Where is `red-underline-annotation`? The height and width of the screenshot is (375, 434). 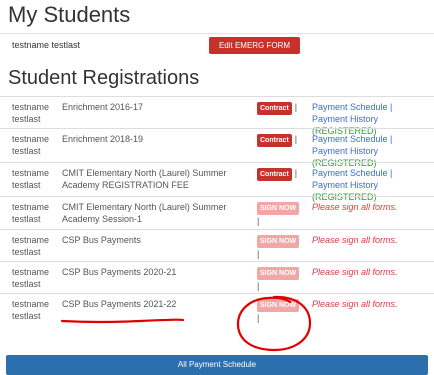 red-underline-annotation is located at coordinates (122, 321).